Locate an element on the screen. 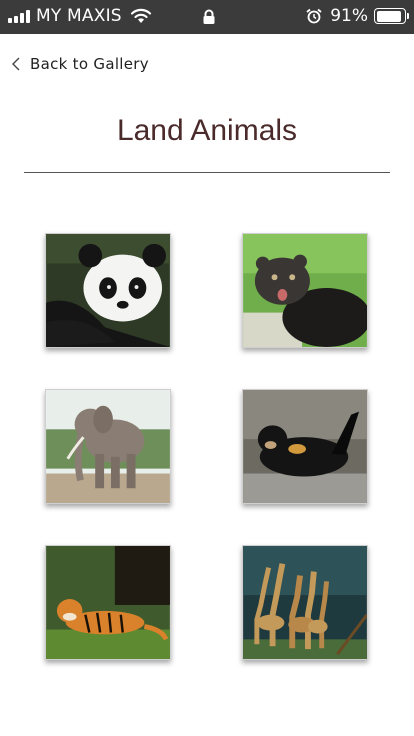  status-bar: MY MAXIS 91% is located at coordinates (207, 17).